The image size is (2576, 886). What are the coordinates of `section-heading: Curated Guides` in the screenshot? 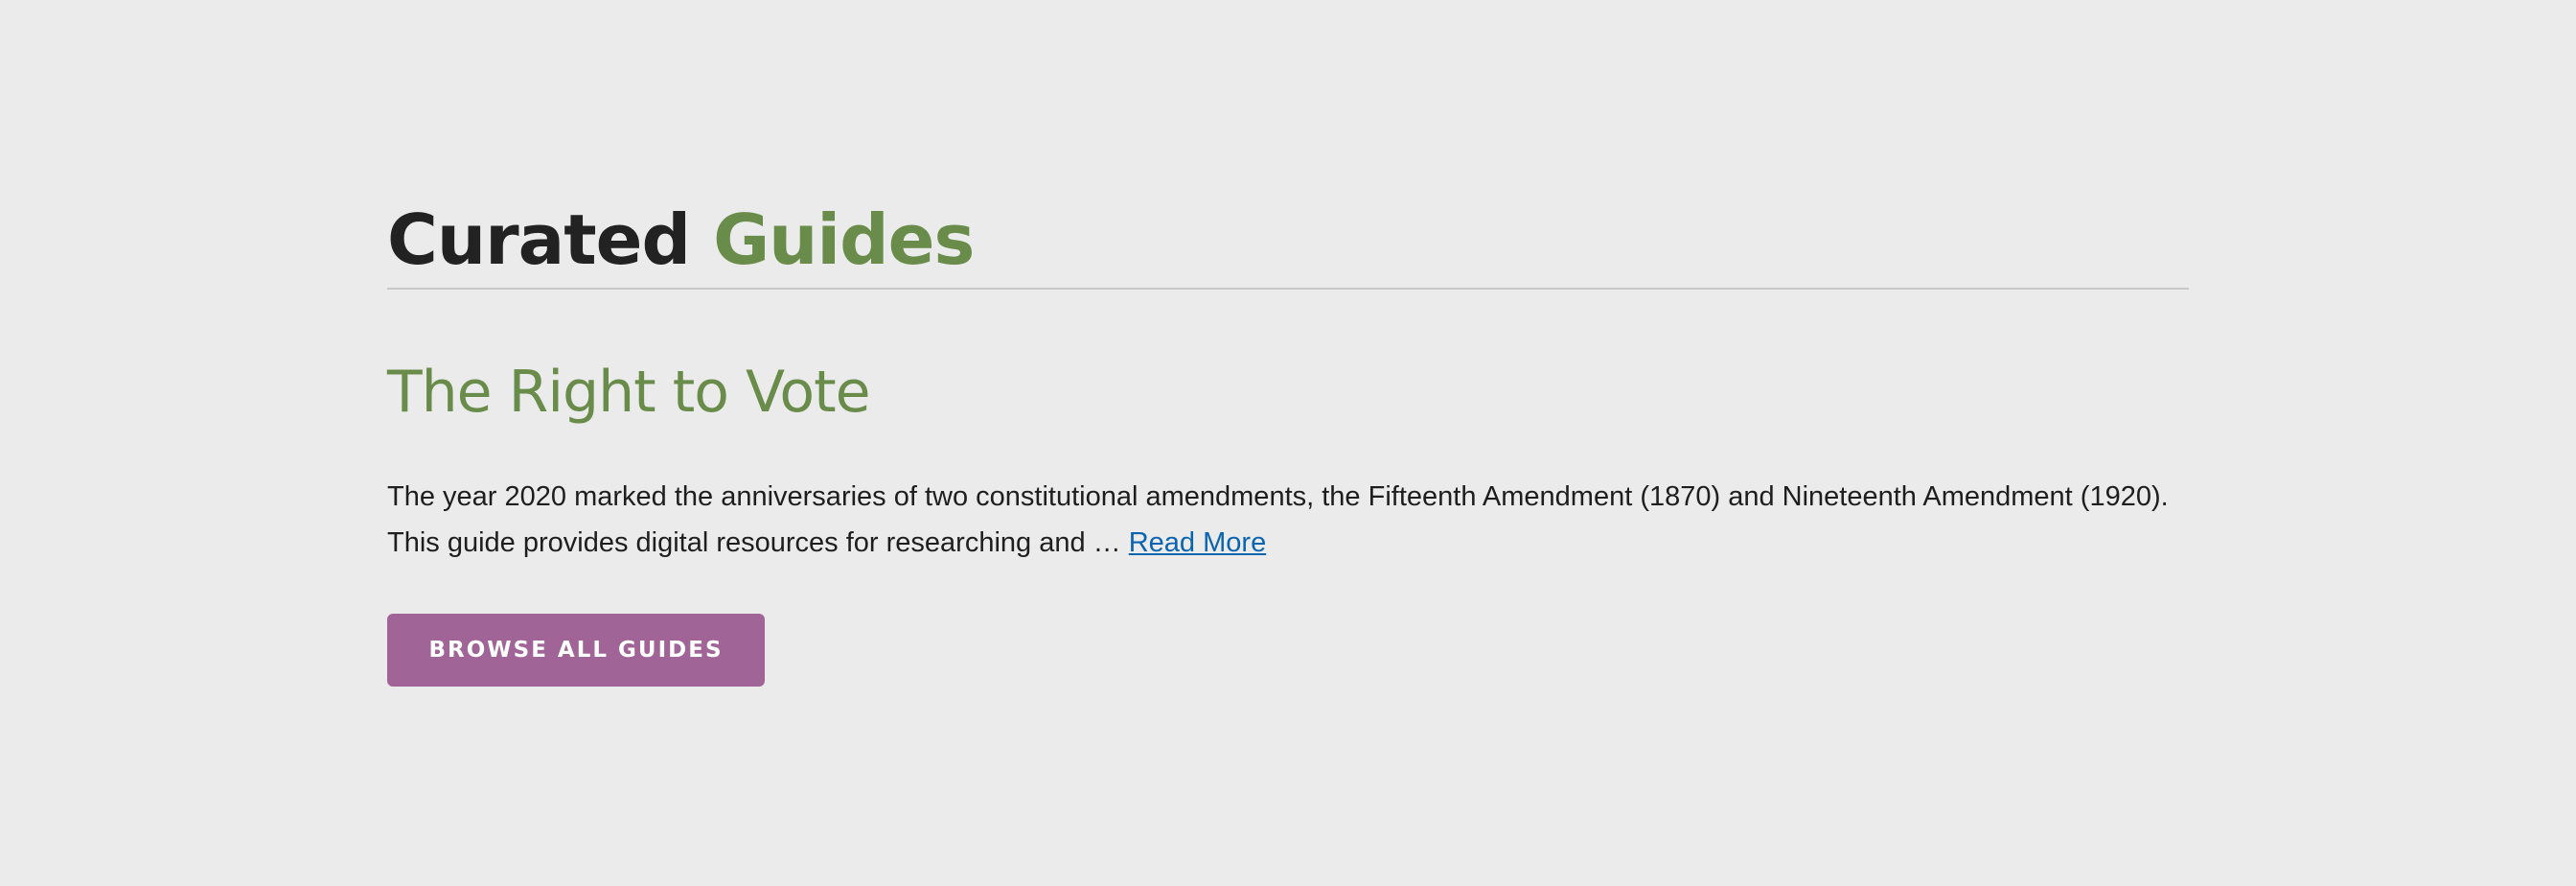 It's located at (1288, 239).